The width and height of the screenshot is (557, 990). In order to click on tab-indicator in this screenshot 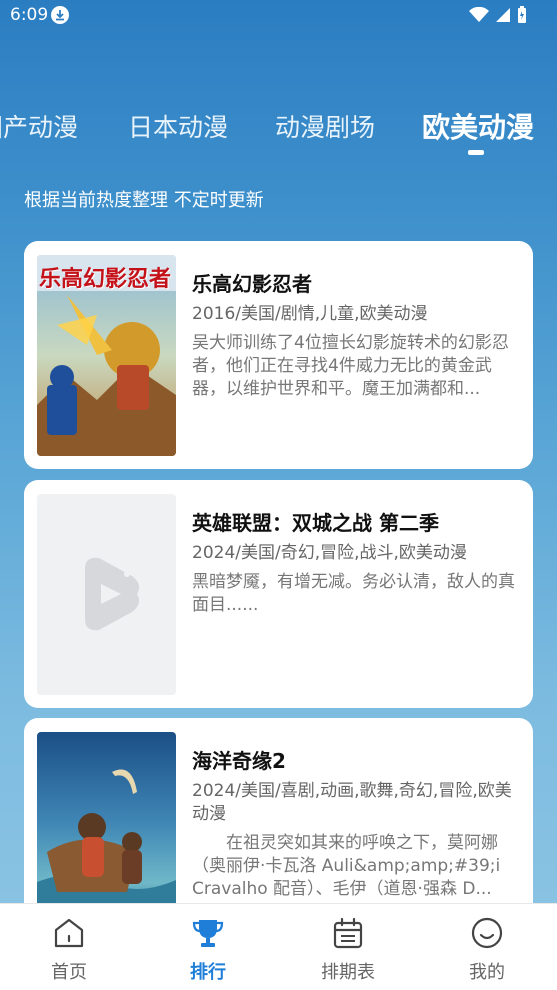, I will do `click(476, 152)`.